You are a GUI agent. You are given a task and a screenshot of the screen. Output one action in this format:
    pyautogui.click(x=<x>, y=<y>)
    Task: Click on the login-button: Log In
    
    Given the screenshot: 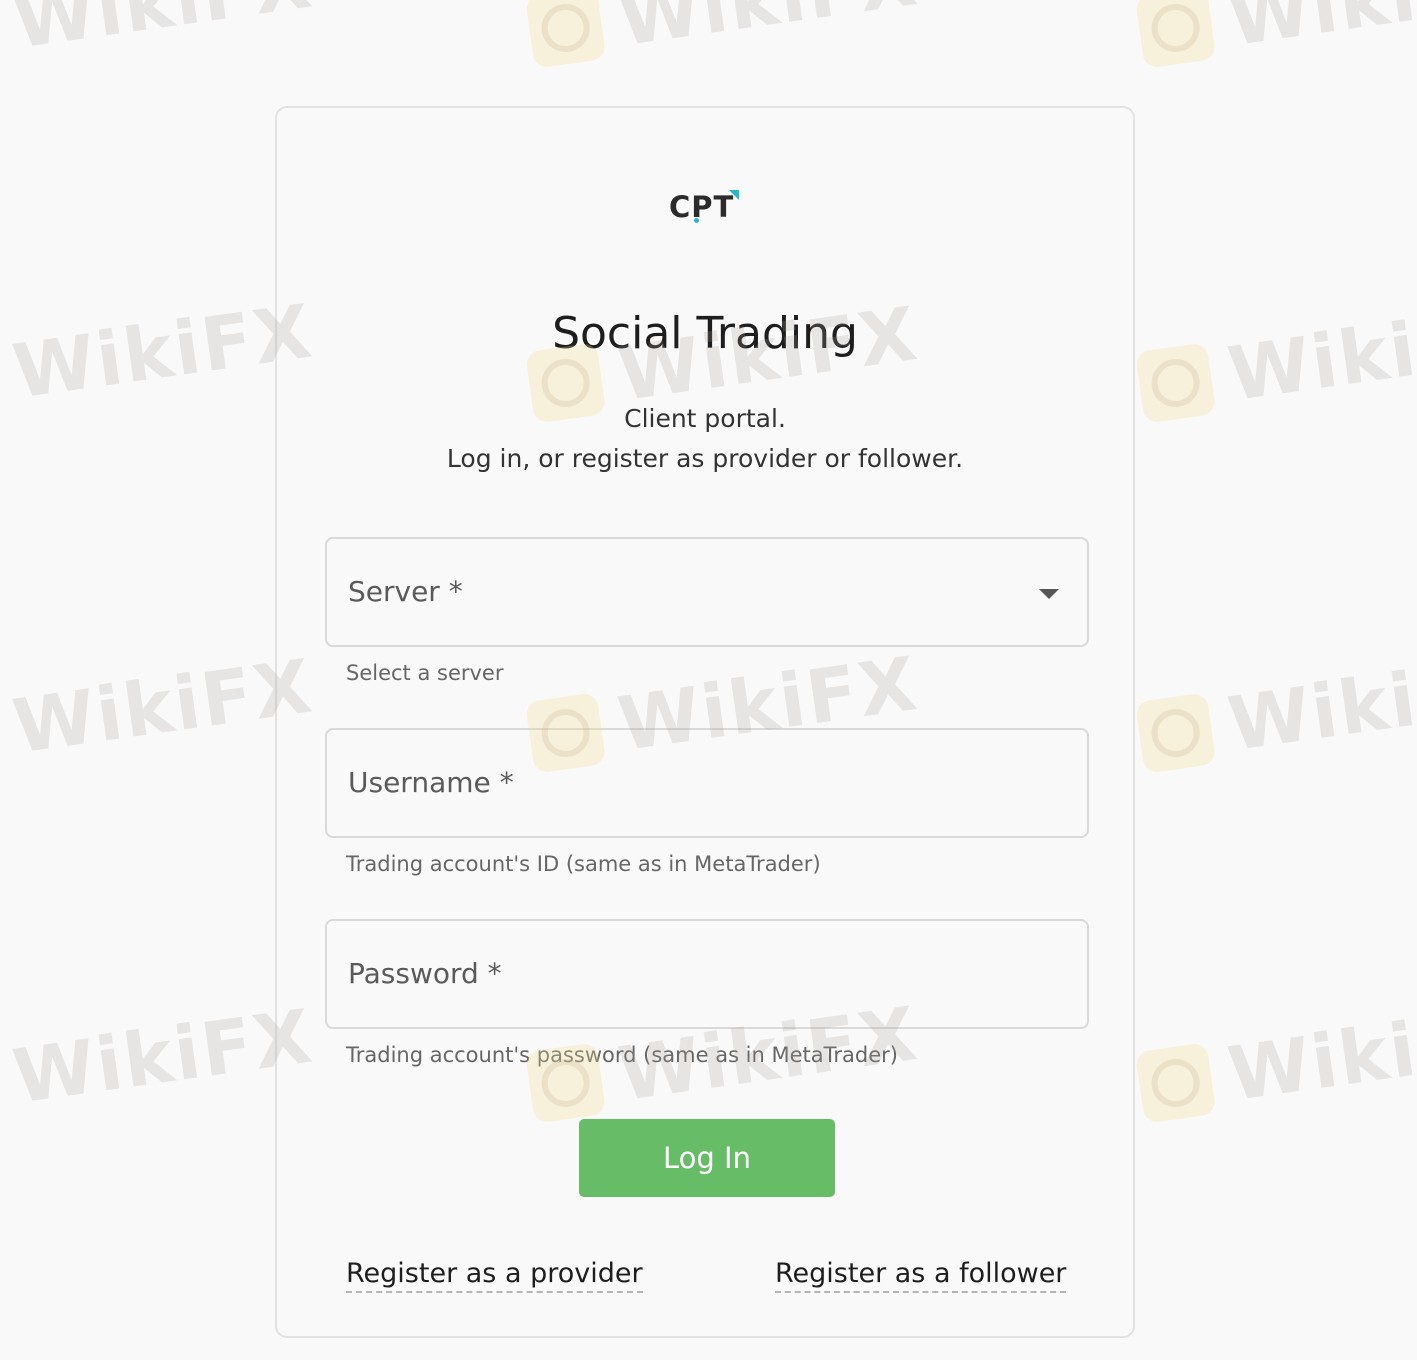 What is the action you would take?
    pyautogui.click(x=707, y=1158)
    